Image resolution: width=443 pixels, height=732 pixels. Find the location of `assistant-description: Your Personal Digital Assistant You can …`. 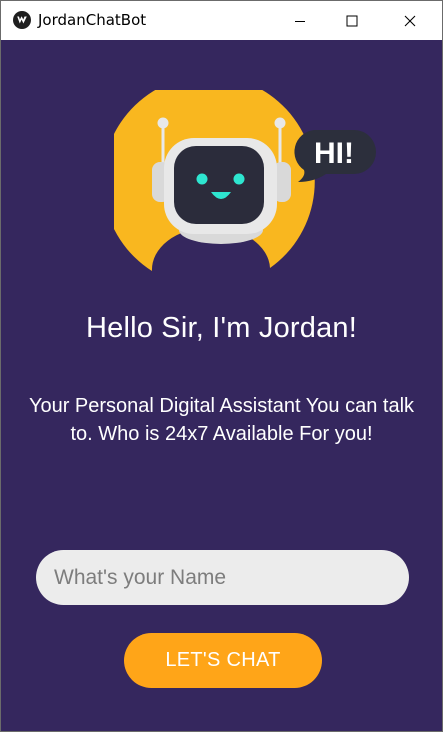

assistant-description: Your Personal Digital Assistant You can … is located at coordinates (221, 420).